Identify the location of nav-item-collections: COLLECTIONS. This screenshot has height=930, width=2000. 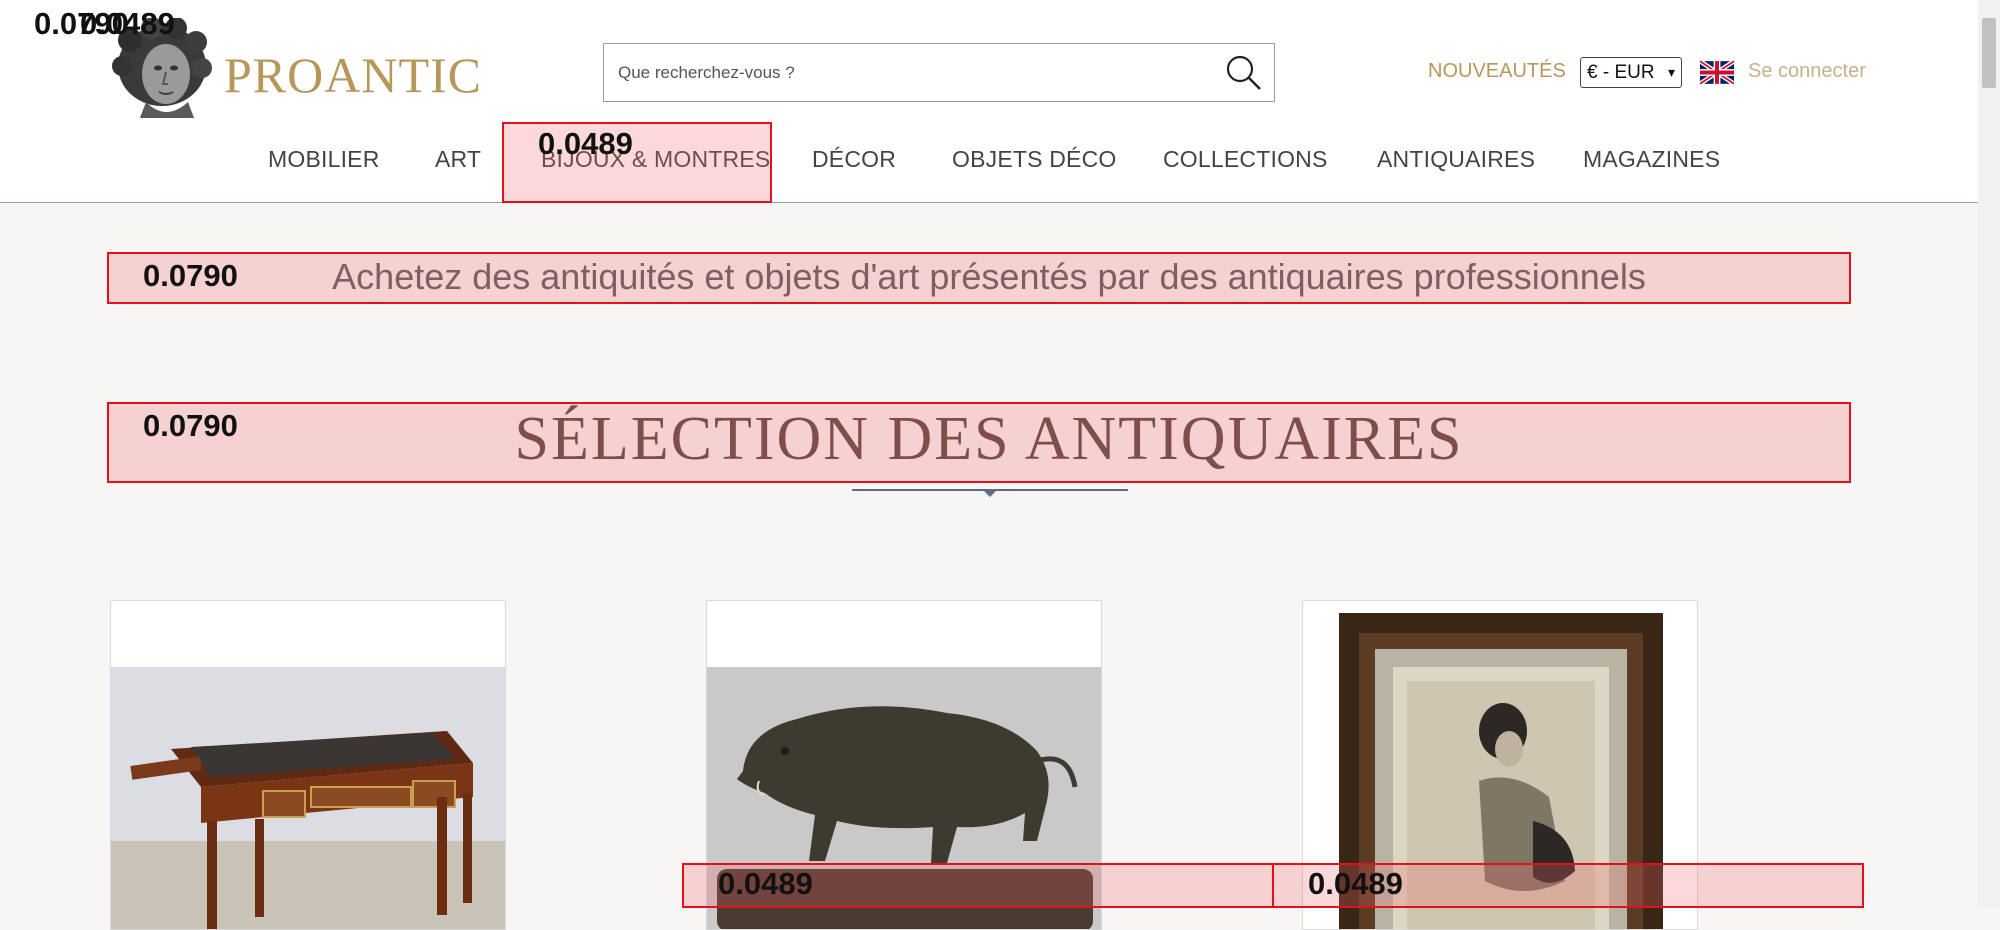
(1245, 159).